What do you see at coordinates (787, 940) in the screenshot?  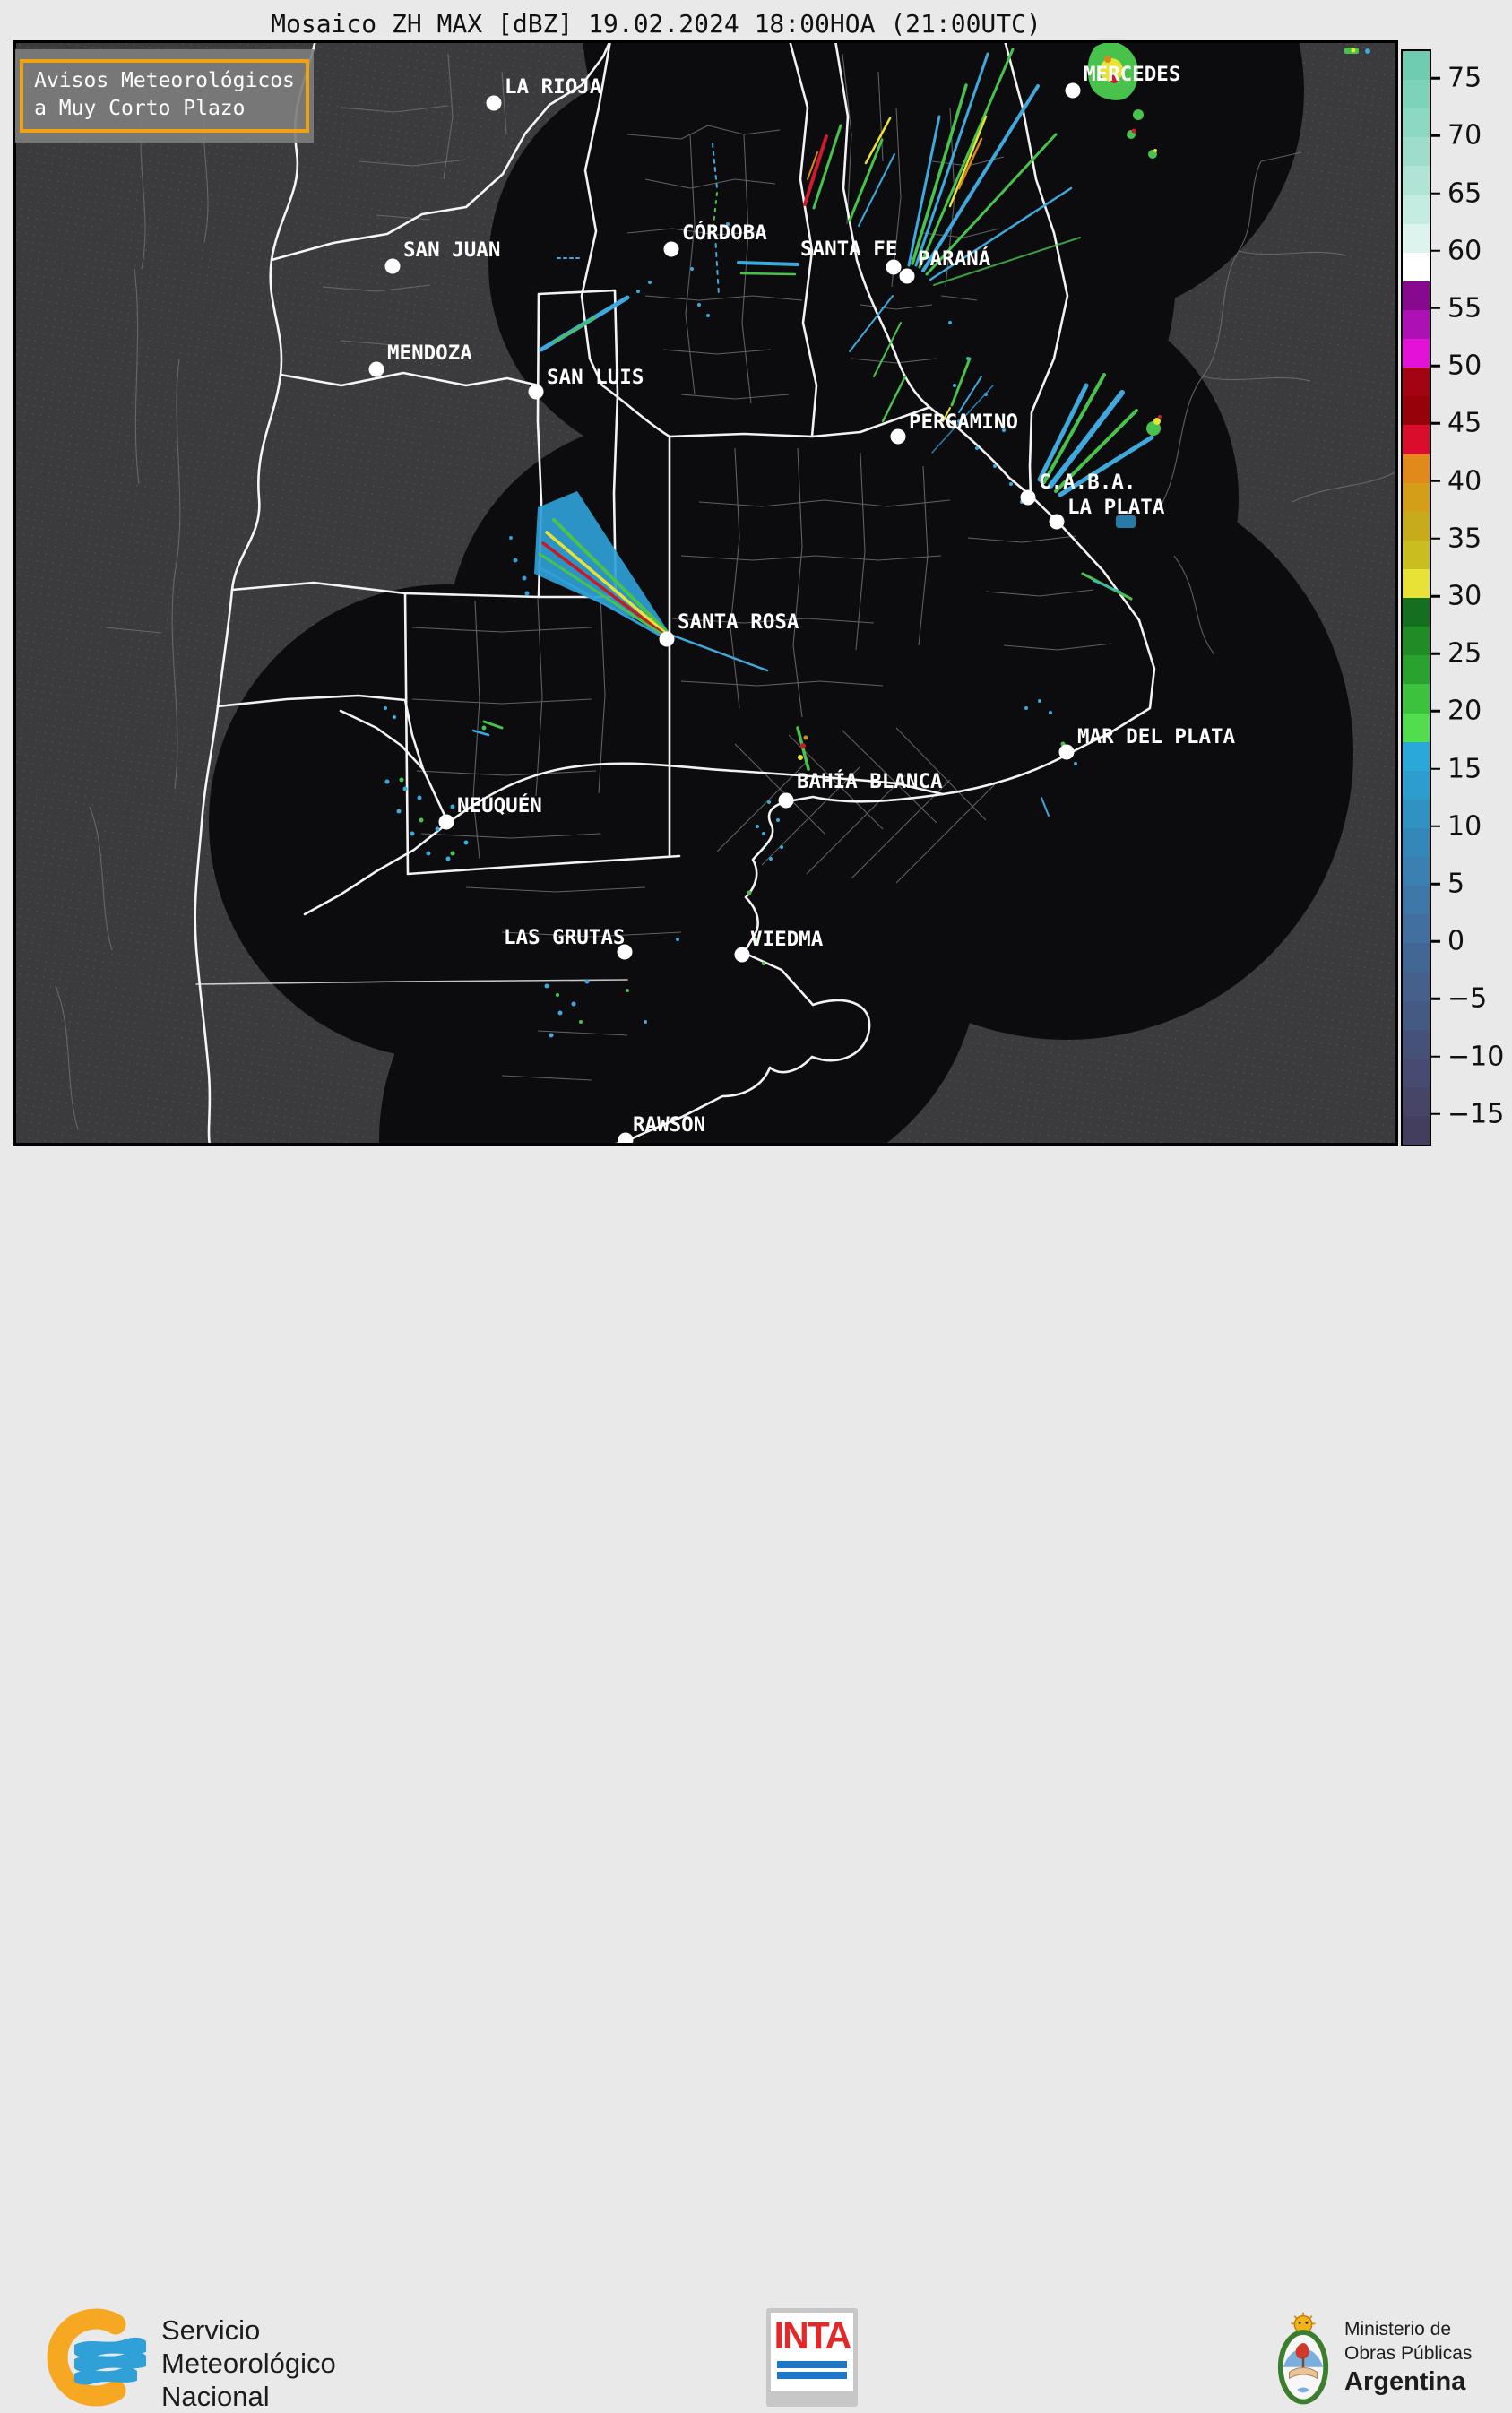 I see `city-label: VIEDMA` at bounding box center [787, 940].